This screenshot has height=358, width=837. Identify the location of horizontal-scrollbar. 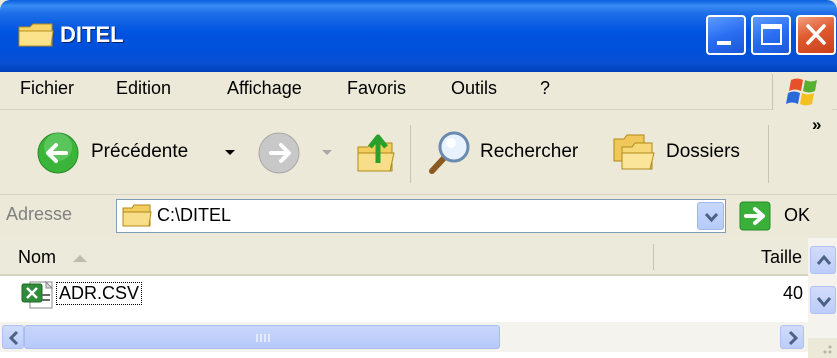
(404, 337).